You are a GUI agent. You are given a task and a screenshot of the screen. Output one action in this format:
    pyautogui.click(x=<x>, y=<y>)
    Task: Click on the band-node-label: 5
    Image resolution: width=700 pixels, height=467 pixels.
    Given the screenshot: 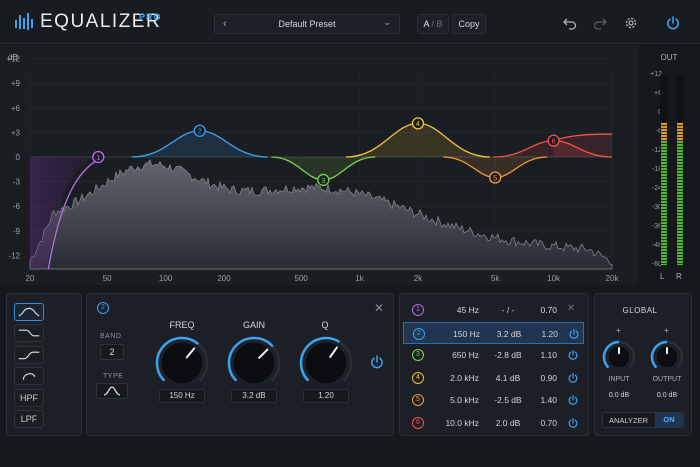 What is the action you would take?
    pyautogui.click(x=495, y=178)
    